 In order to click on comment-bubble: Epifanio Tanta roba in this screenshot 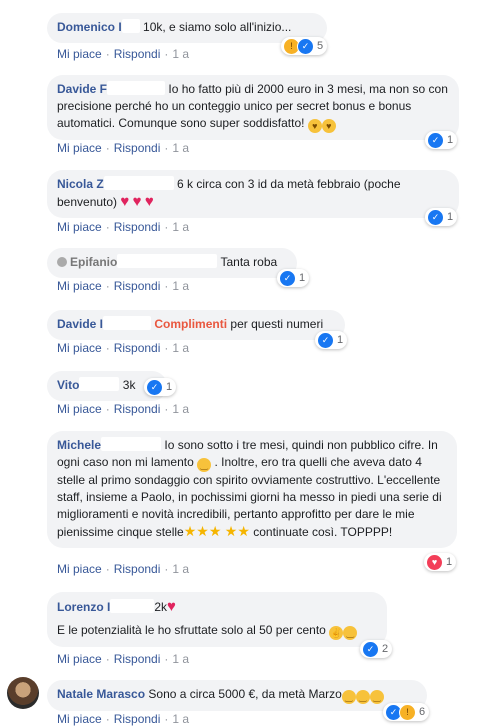, I will do `click(172, 263)`.